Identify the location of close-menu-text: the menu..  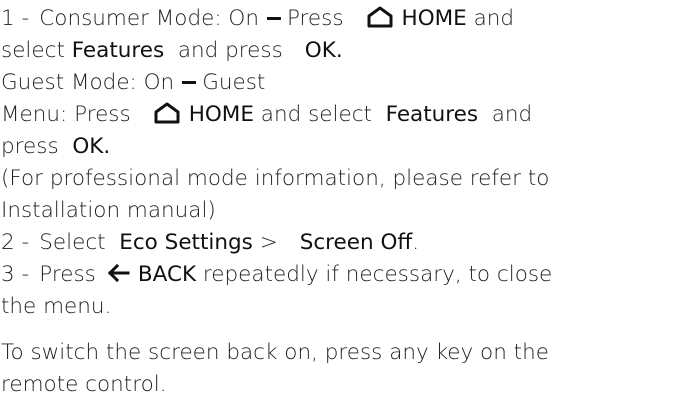
(56, 306).